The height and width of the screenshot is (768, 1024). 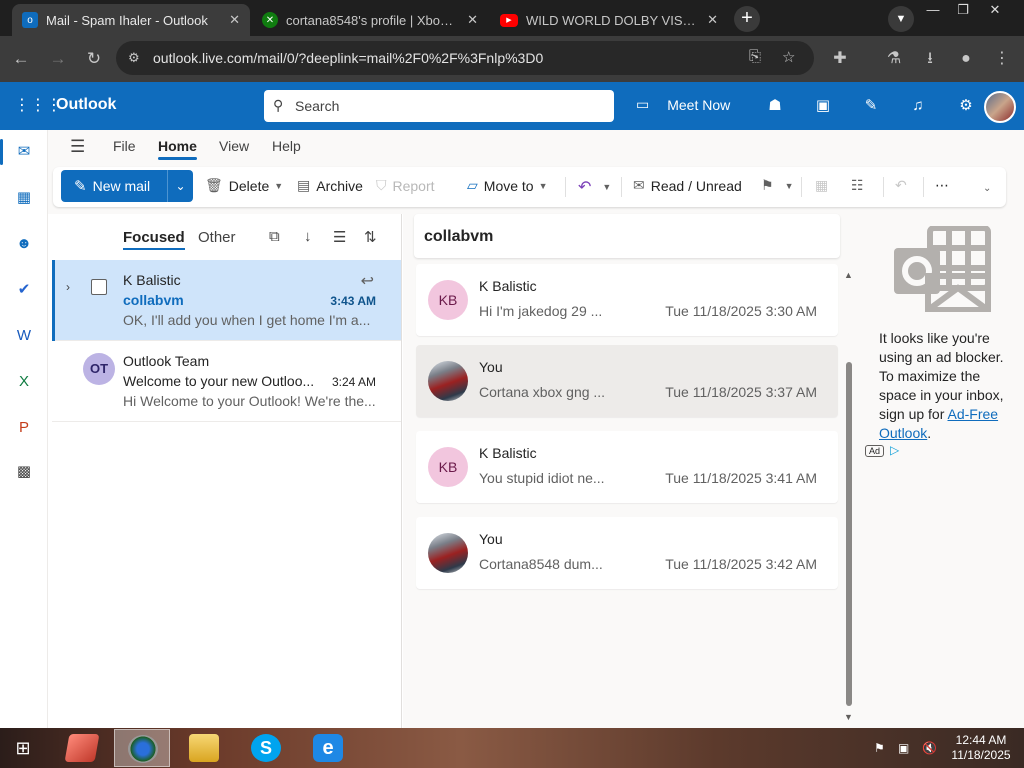 I want to click on undo-button: ↶, so click(x=904, y=185).